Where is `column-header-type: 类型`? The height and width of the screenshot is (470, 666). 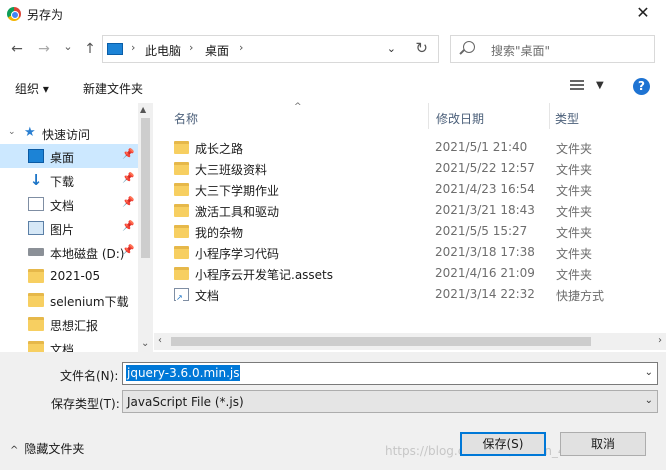 column-header-type: 类型 is located at coordinates (608, 116).